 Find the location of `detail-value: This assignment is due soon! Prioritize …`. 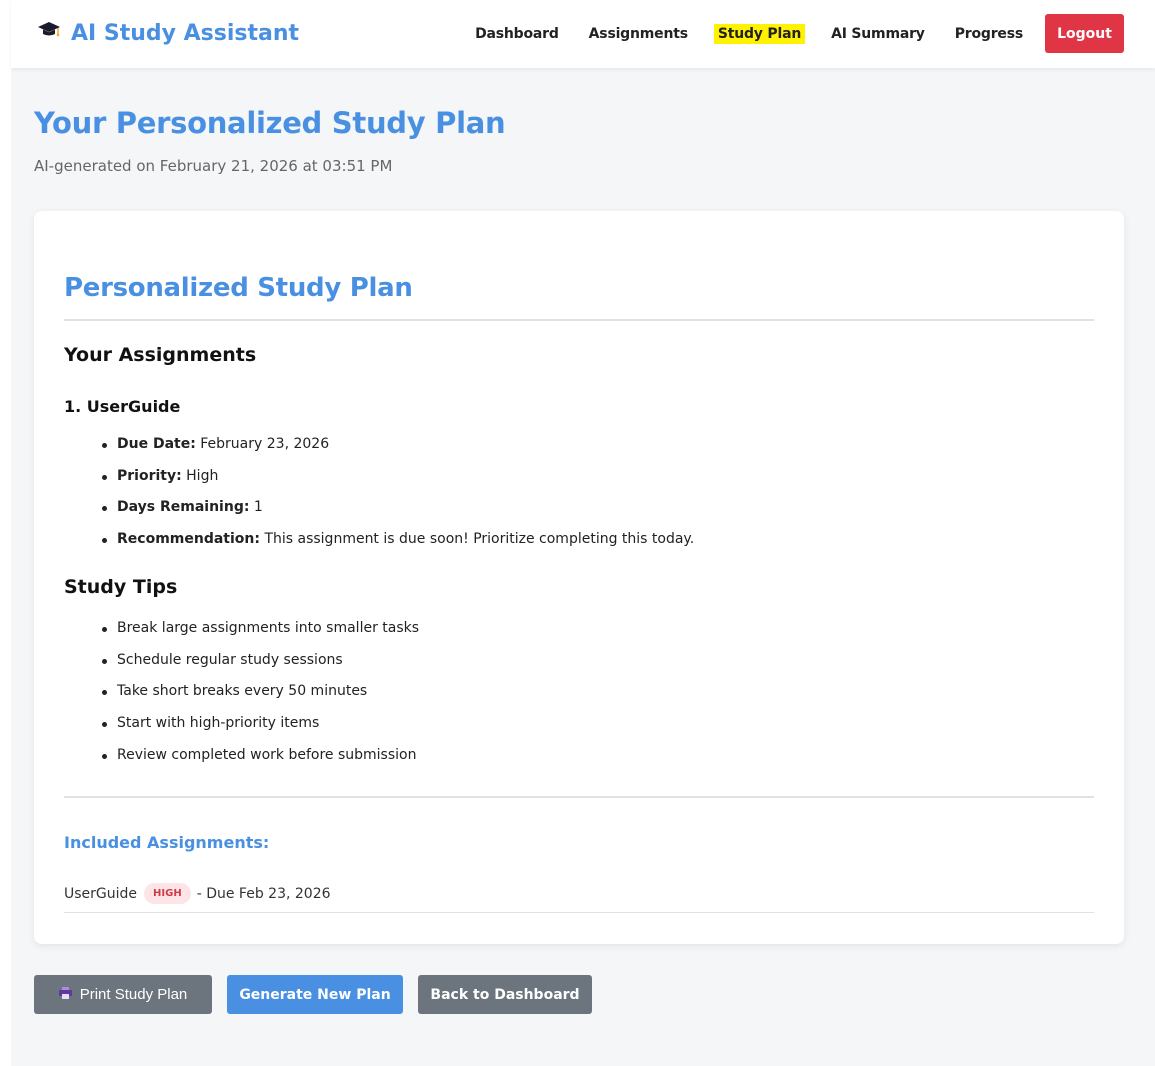

detail-value: This assignment is due soon! Prioritize … is located at coordinates (479, 539).